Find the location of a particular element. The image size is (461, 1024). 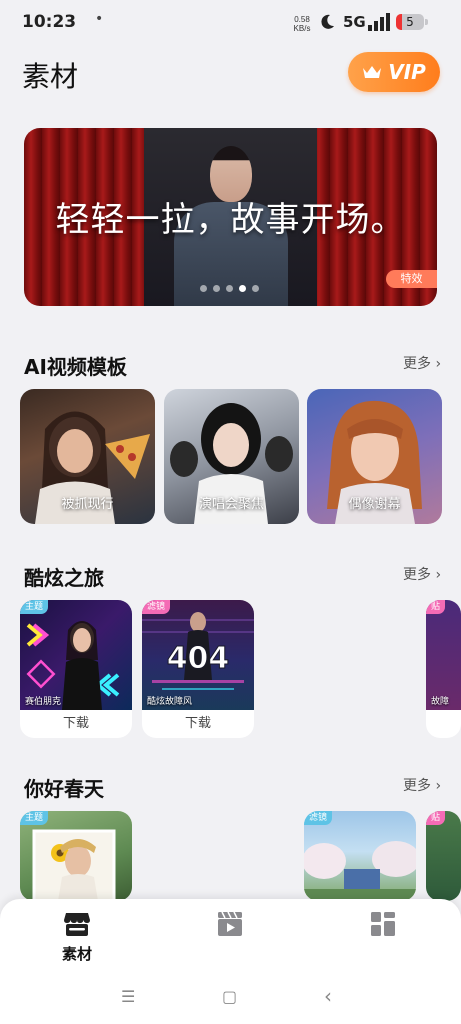

crown-icon is located at coordinates (372, 72).